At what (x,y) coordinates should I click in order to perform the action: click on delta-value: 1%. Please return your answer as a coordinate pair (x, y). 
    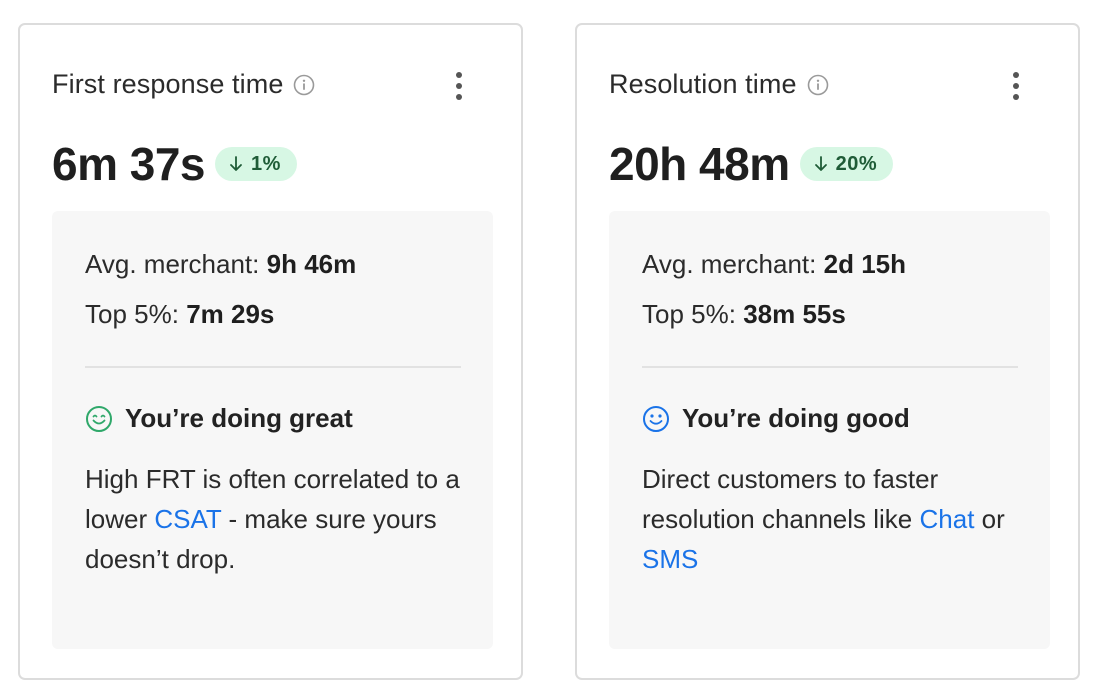
    Looking at the image, I should click on (266, 163).